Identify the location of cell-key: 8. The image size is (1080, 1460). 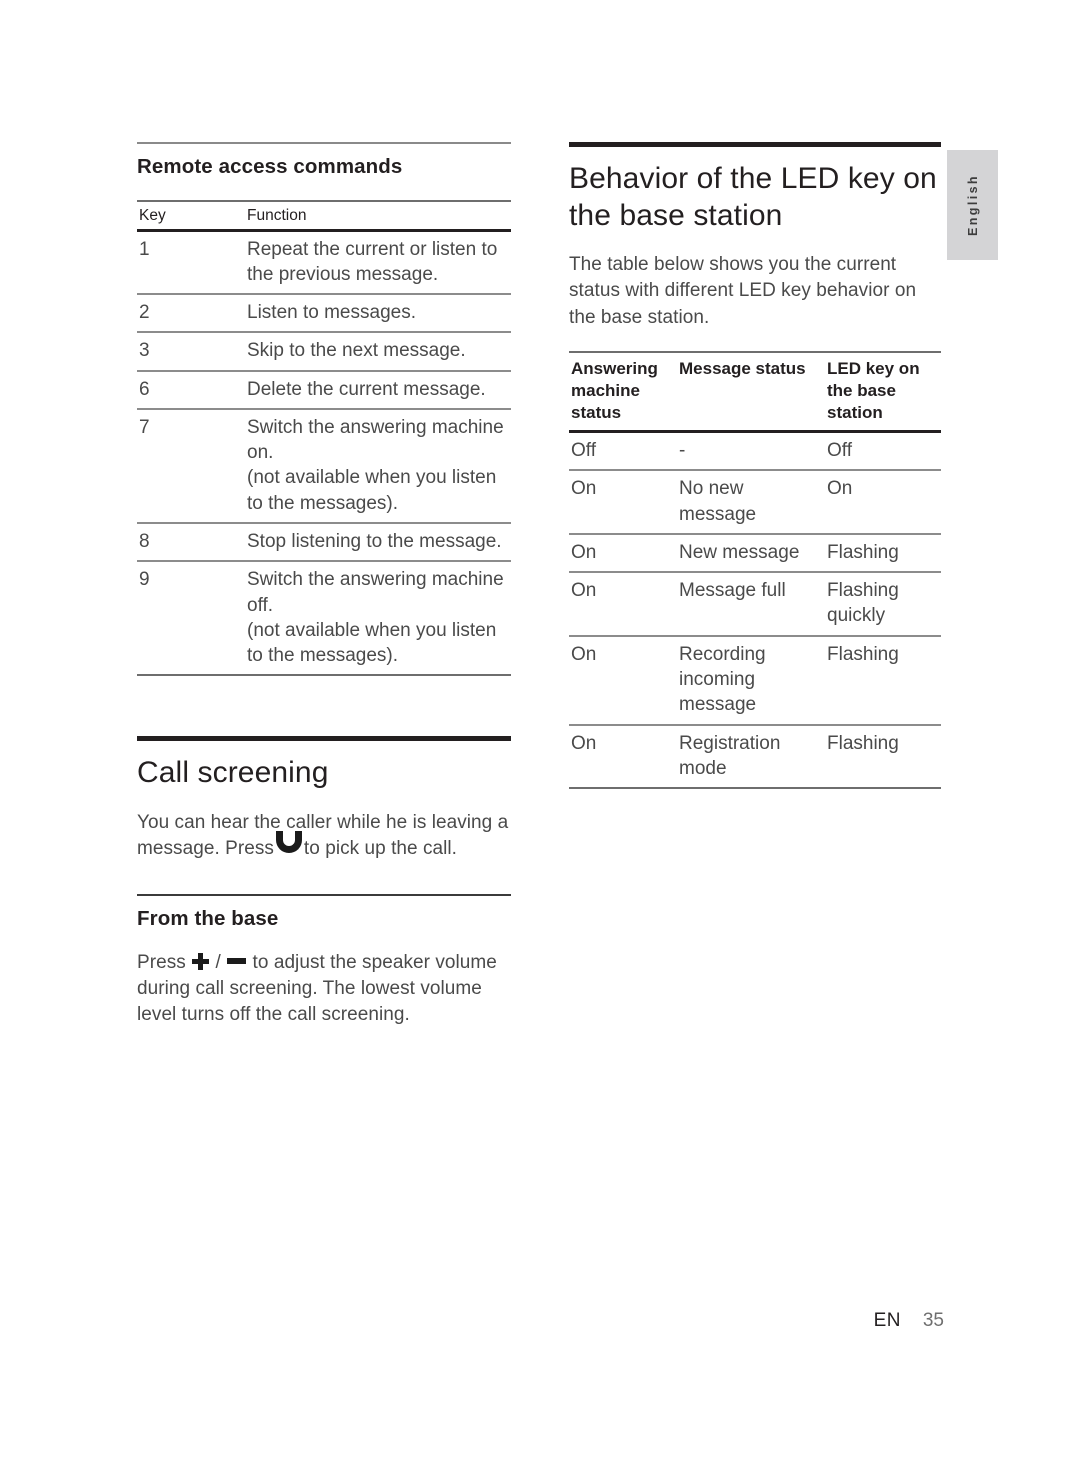
(191, 543).